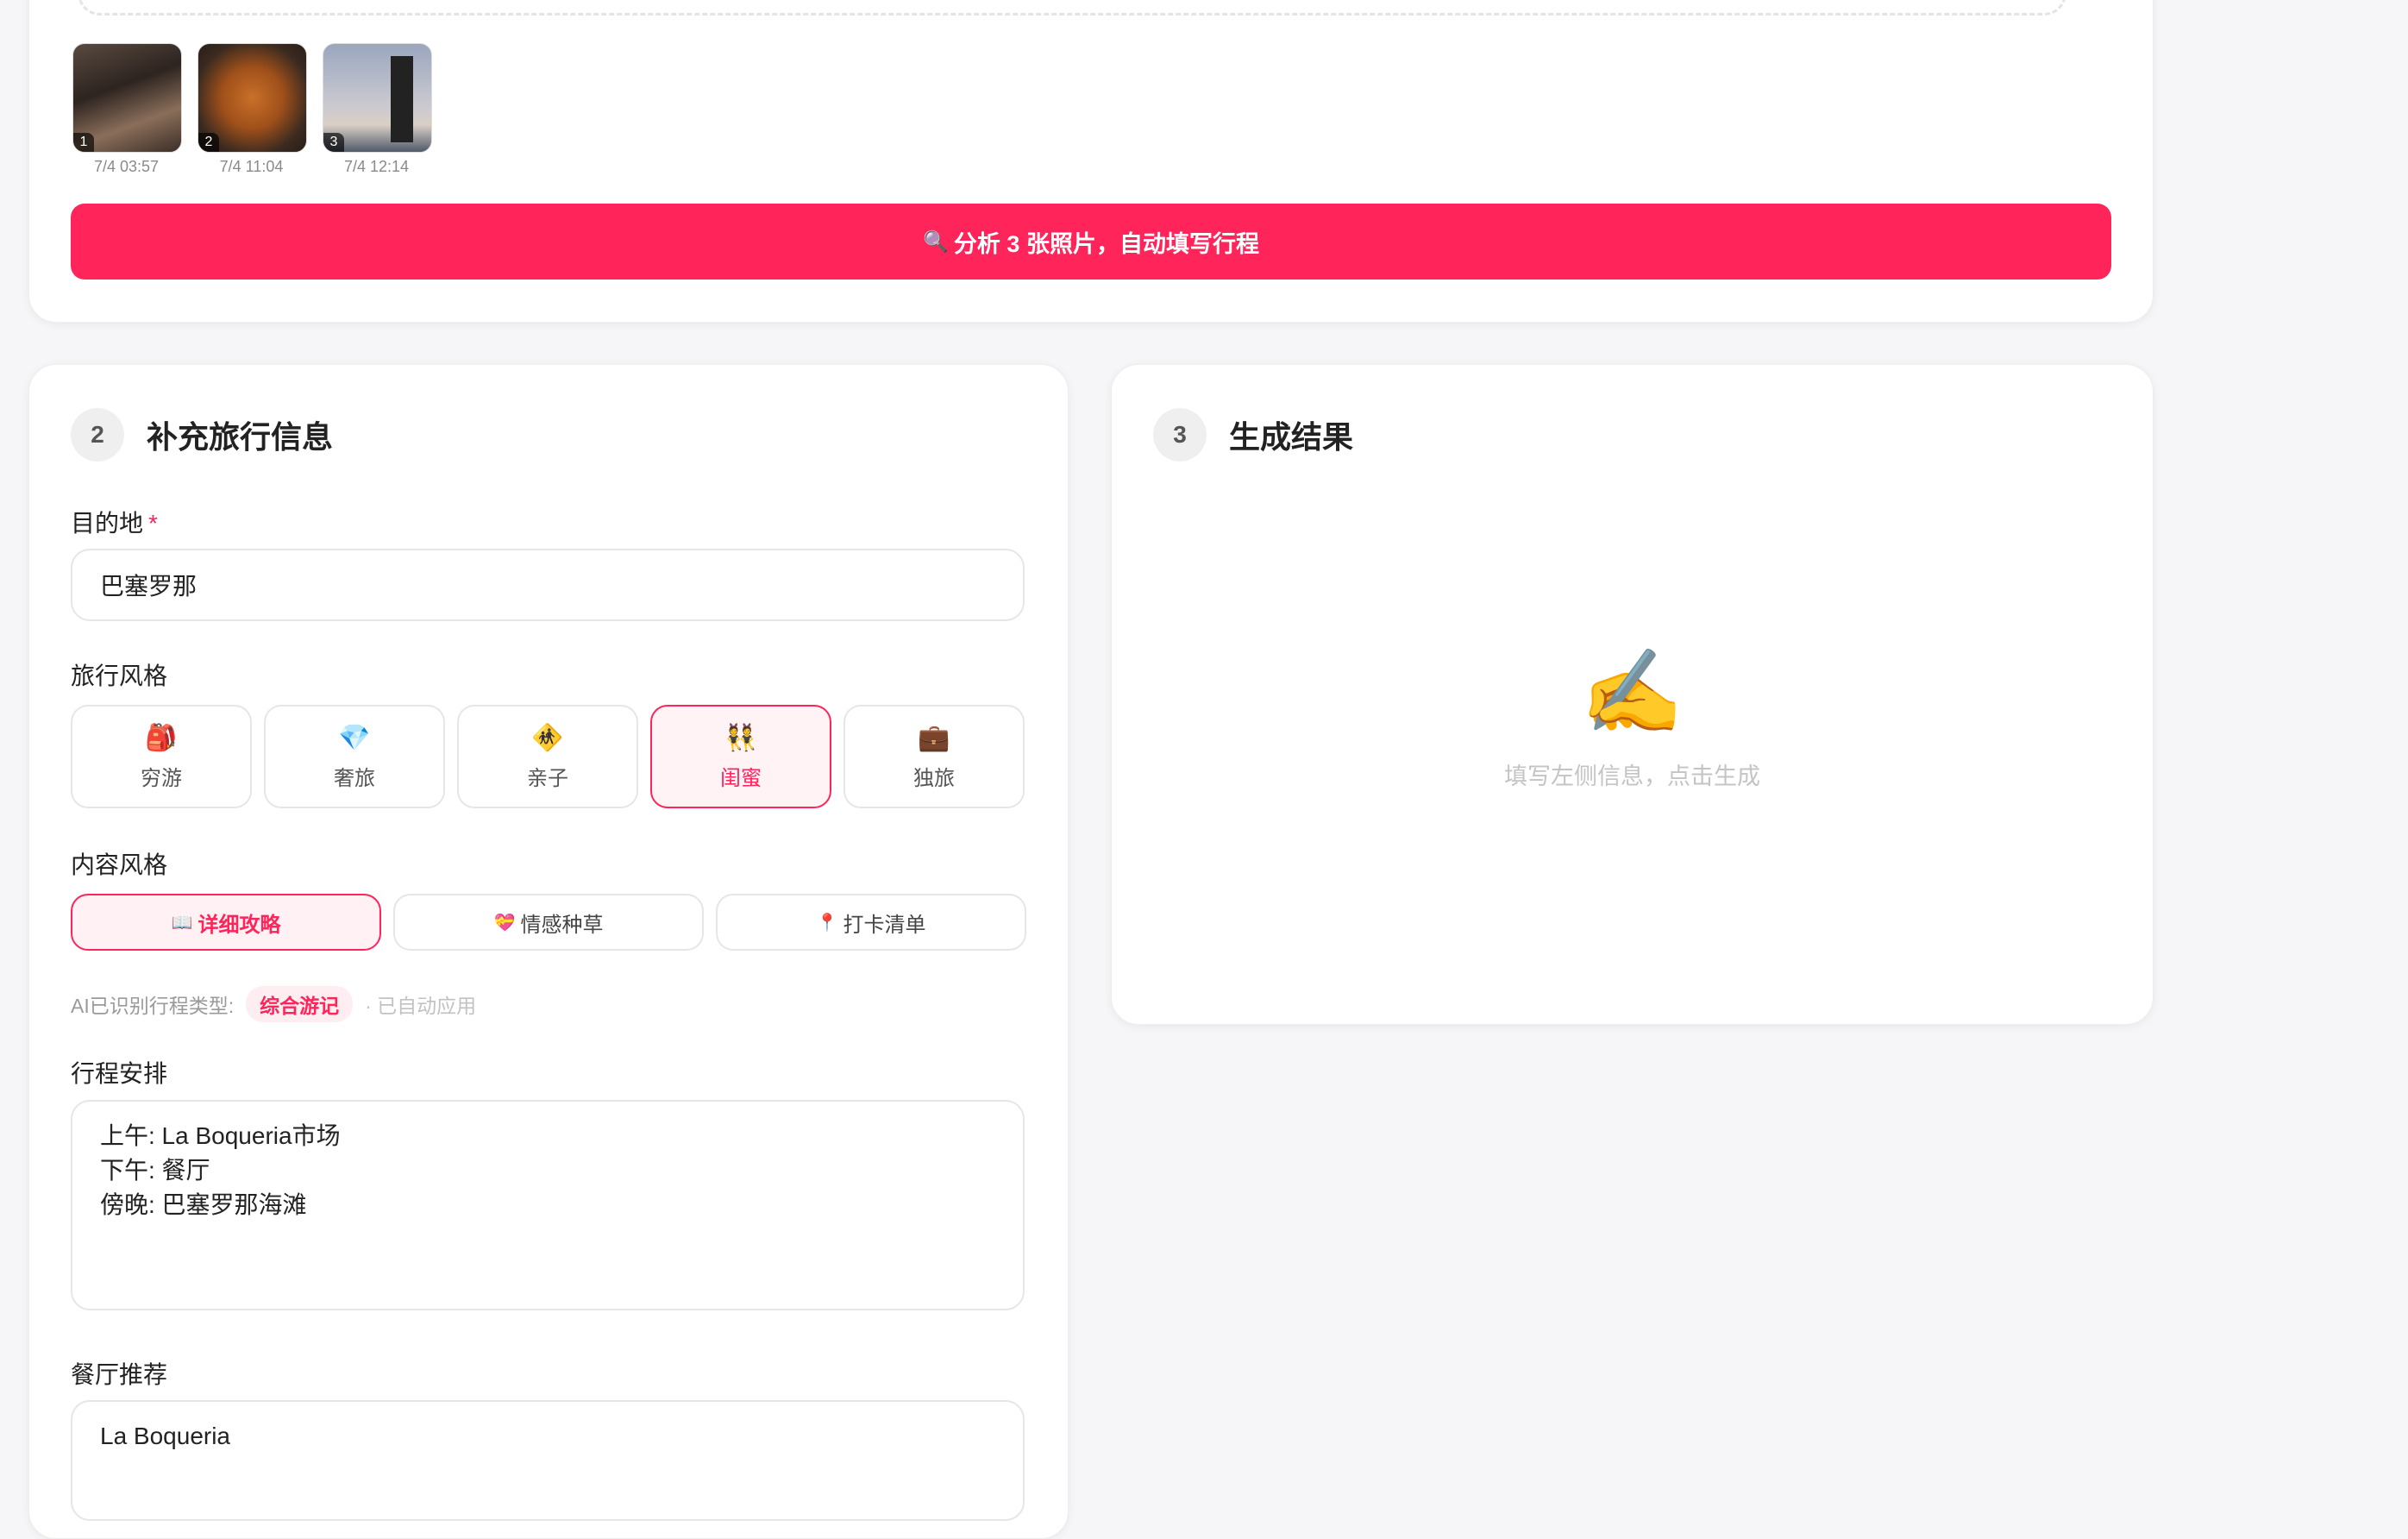  I want to click on content-style-options: 📖 详细攻略 💝 情感种草 📍 打卡清单, so click(548, 922).